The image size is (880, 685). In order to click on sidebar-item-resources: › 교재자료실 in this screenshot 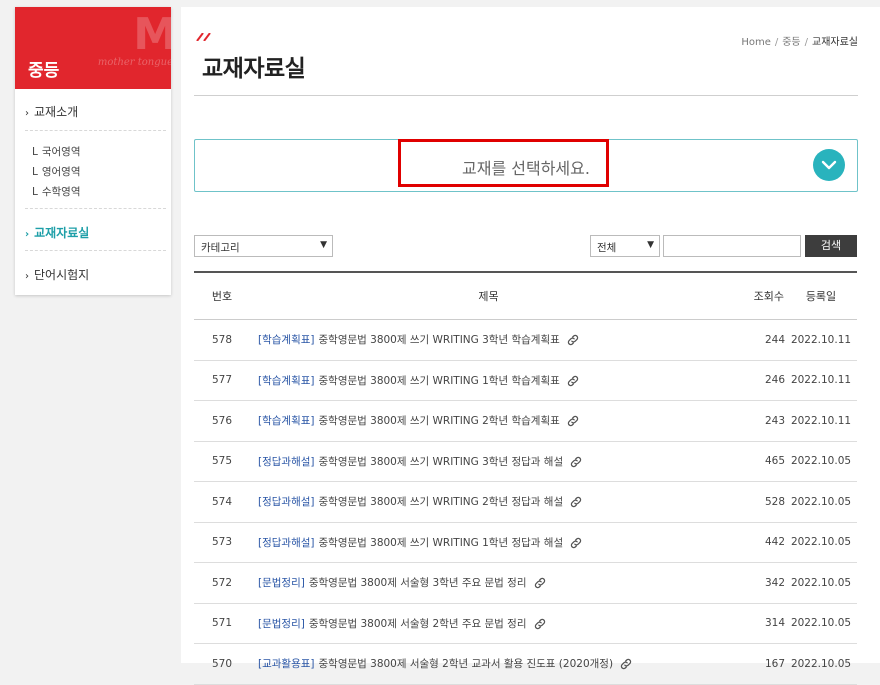, I will do `click(57, 232)`.